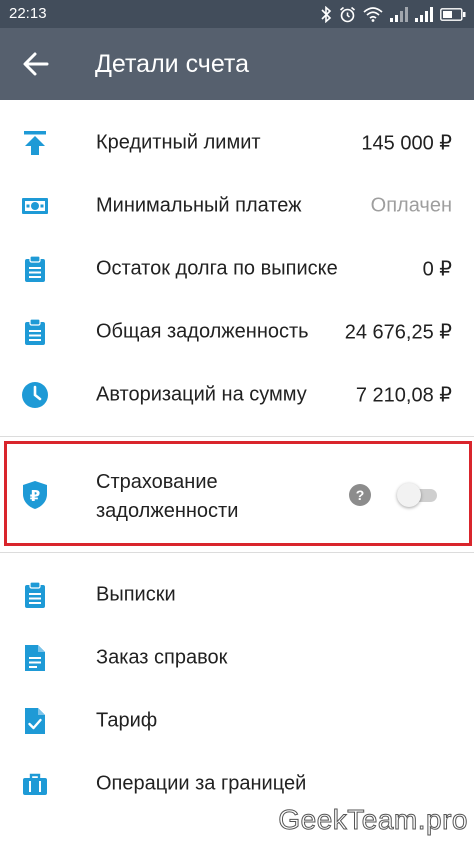 This screenshot has height=842, width=474. Describe the element at coordinates (201, 783) in the screenshot. I see `menu-item-label: Операции за границей` at that location.